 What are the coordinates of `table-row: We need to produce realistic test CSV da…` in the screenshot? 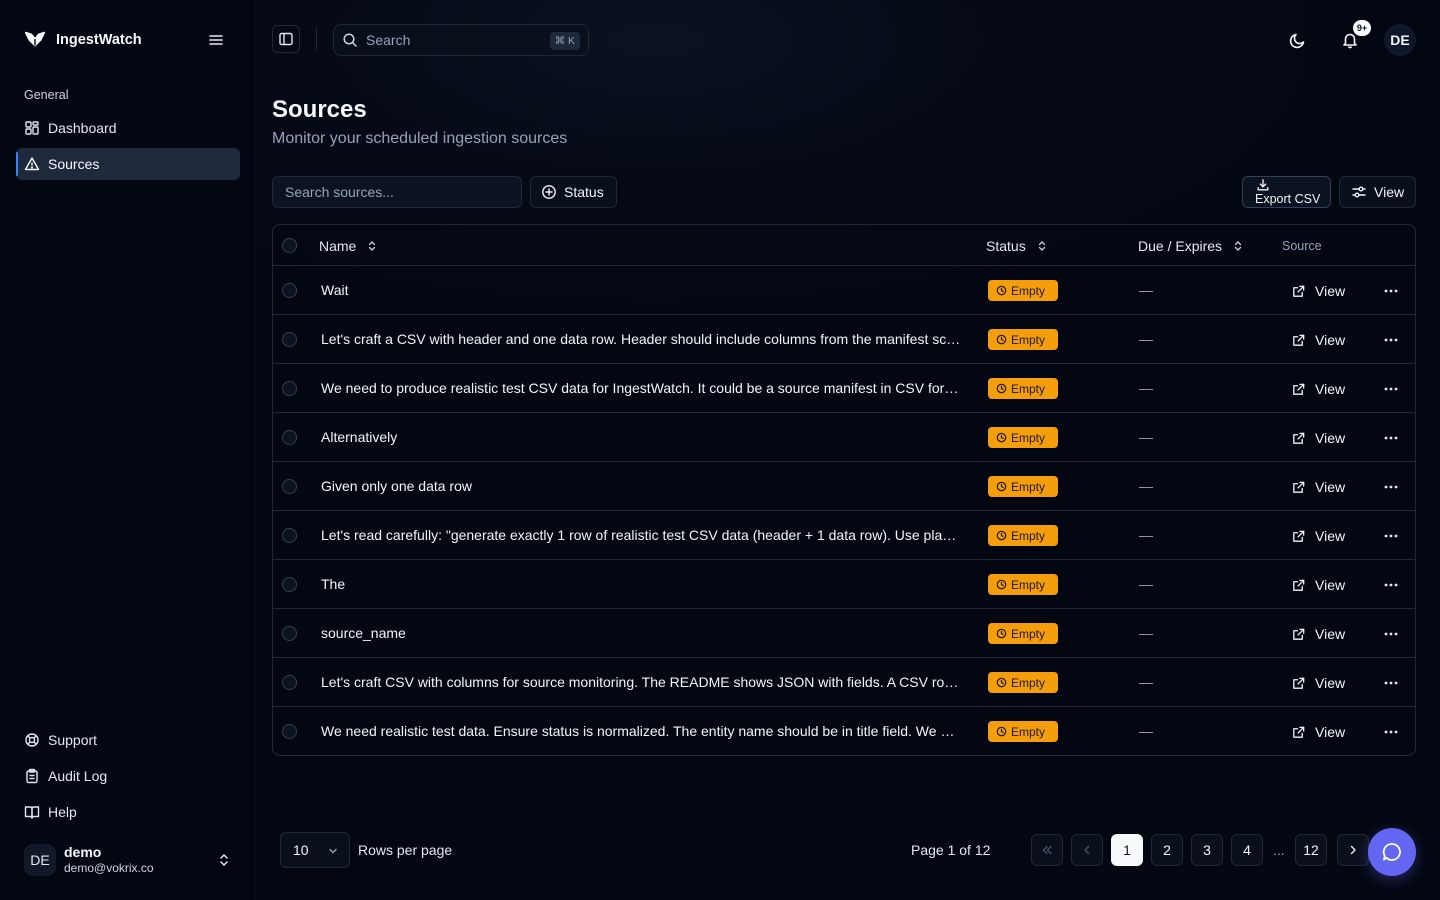 It's located at (844, 388).